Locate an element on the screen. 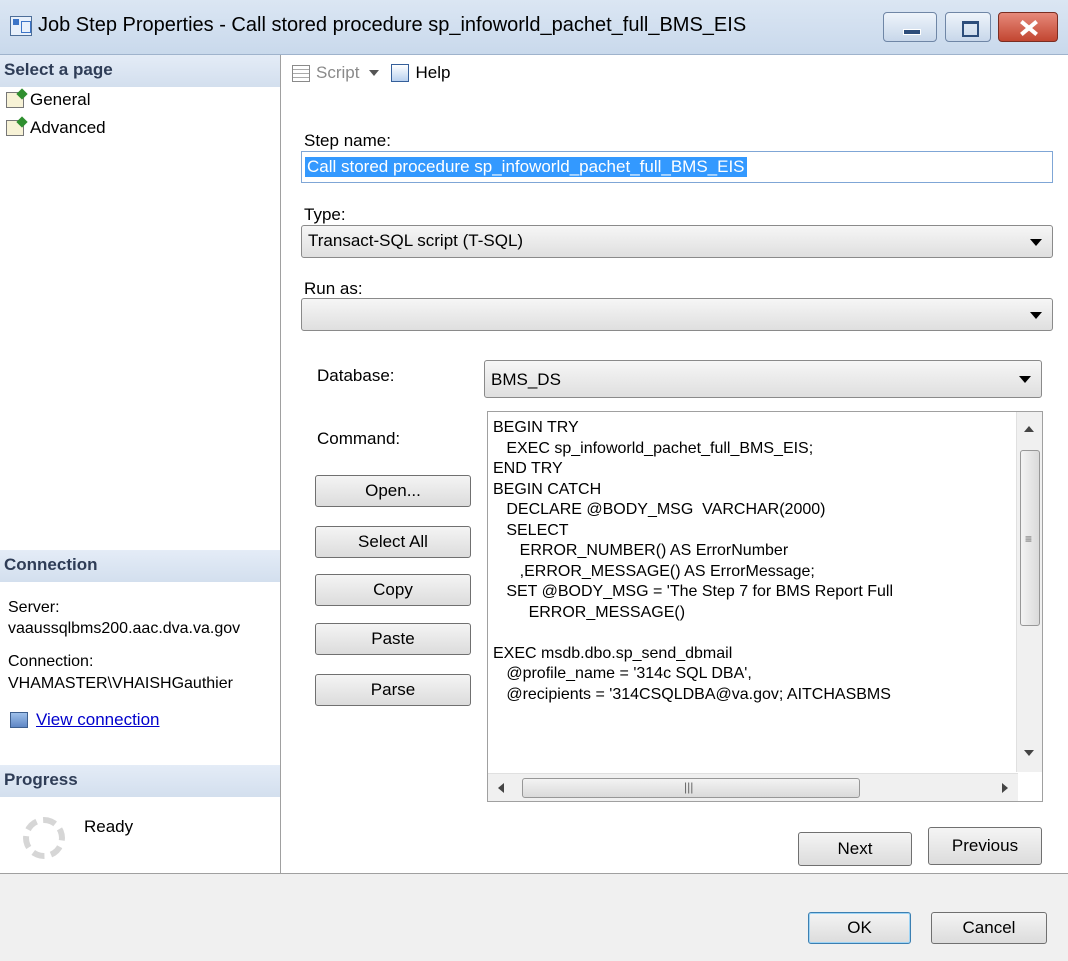 The width and height of the screenshot is (1068, 961). script-button: Script is located at coordinates (337, 73).